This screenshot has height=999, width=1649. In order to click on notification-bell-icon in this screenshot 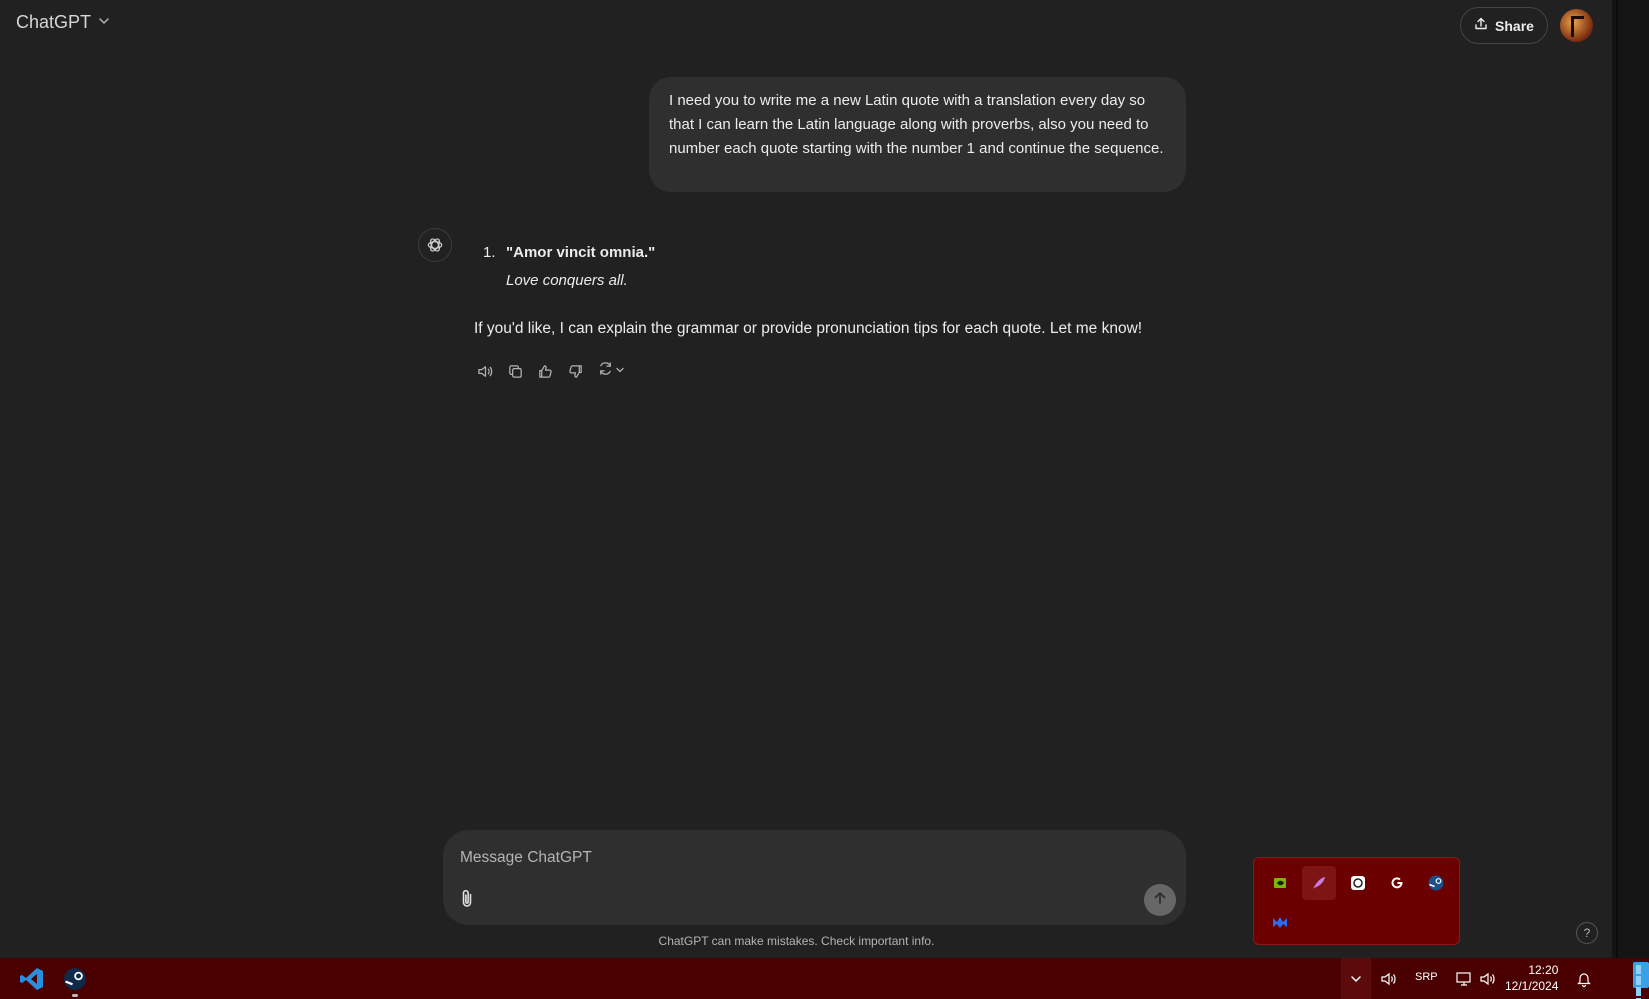, I will do `click(1584, 979)`.